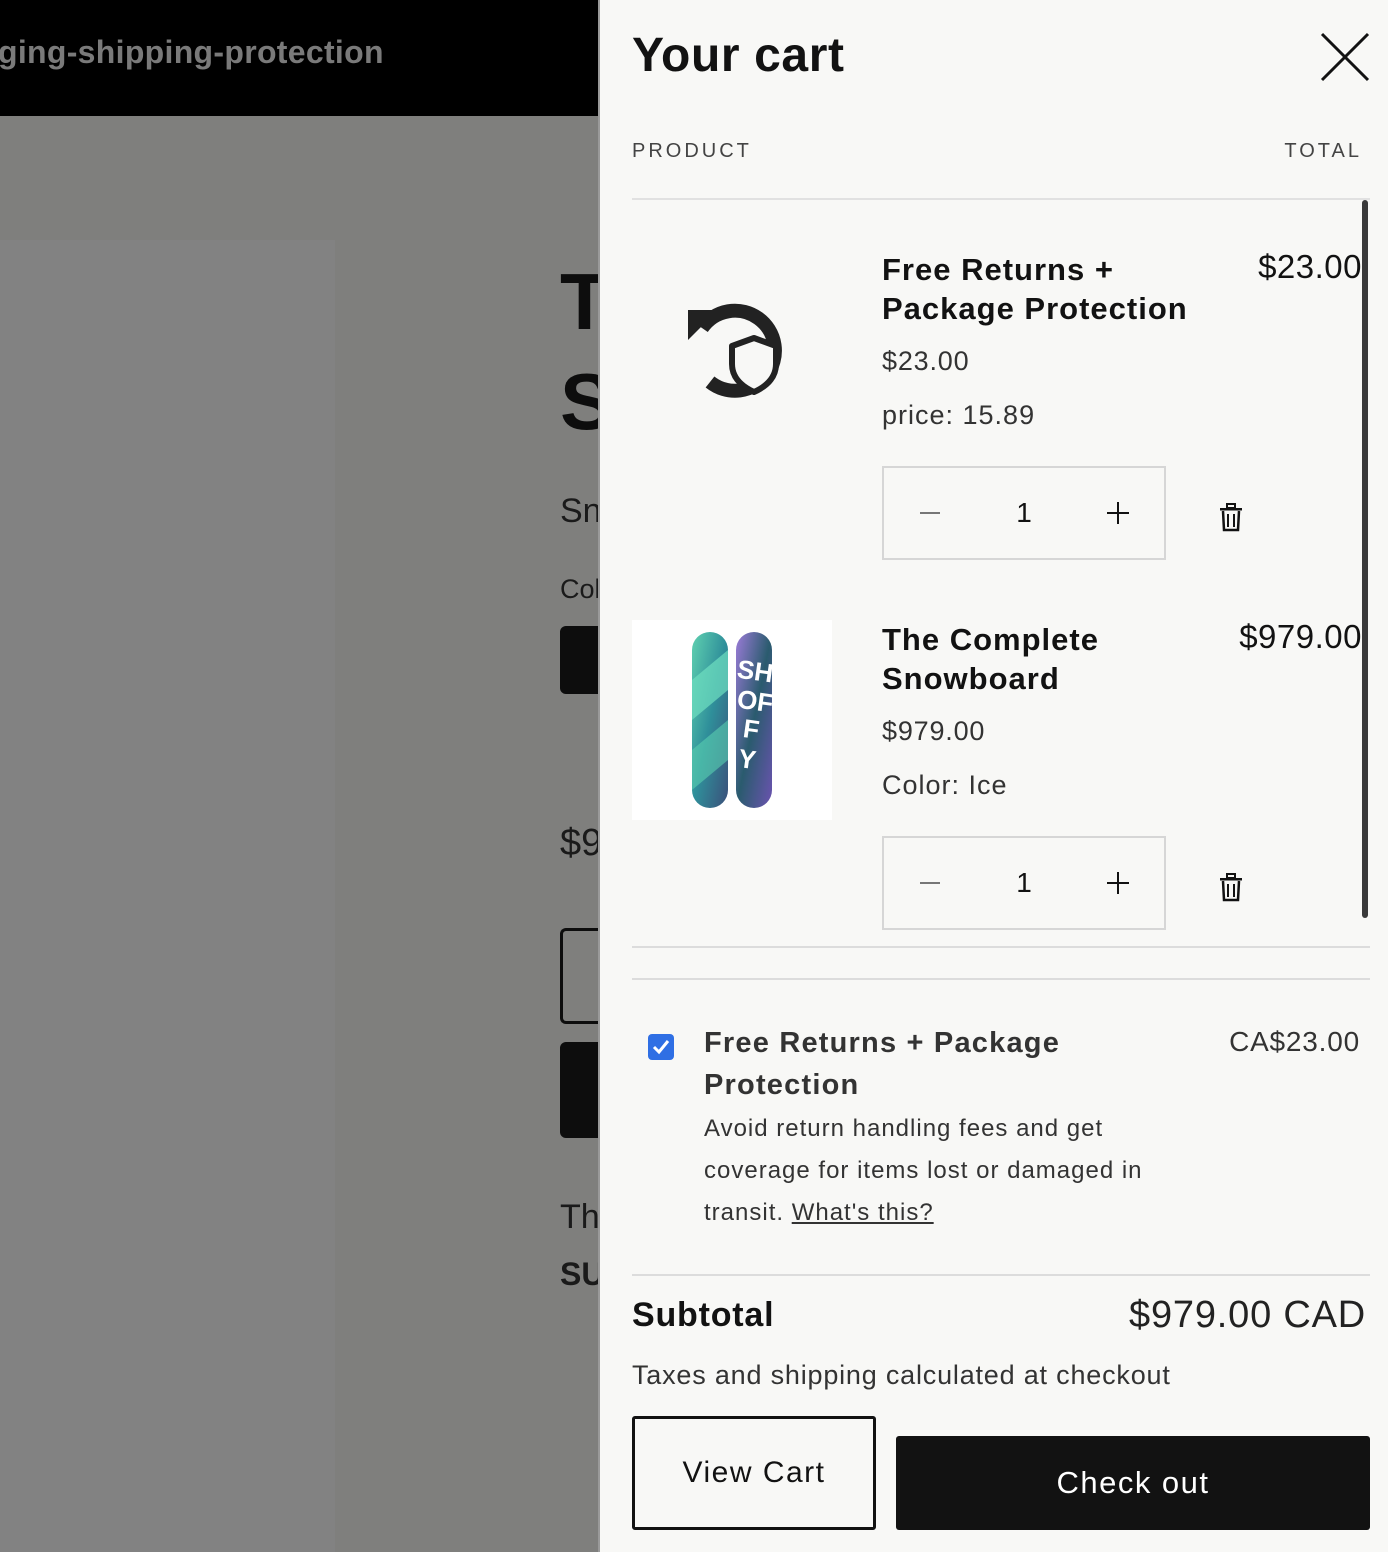 The width and height of the screenshot is (1388, 1552). What do you see at coordinates (1001, 979) in the screenshot?
I see `protection-divider-top` at bounding box center [1001, 979].